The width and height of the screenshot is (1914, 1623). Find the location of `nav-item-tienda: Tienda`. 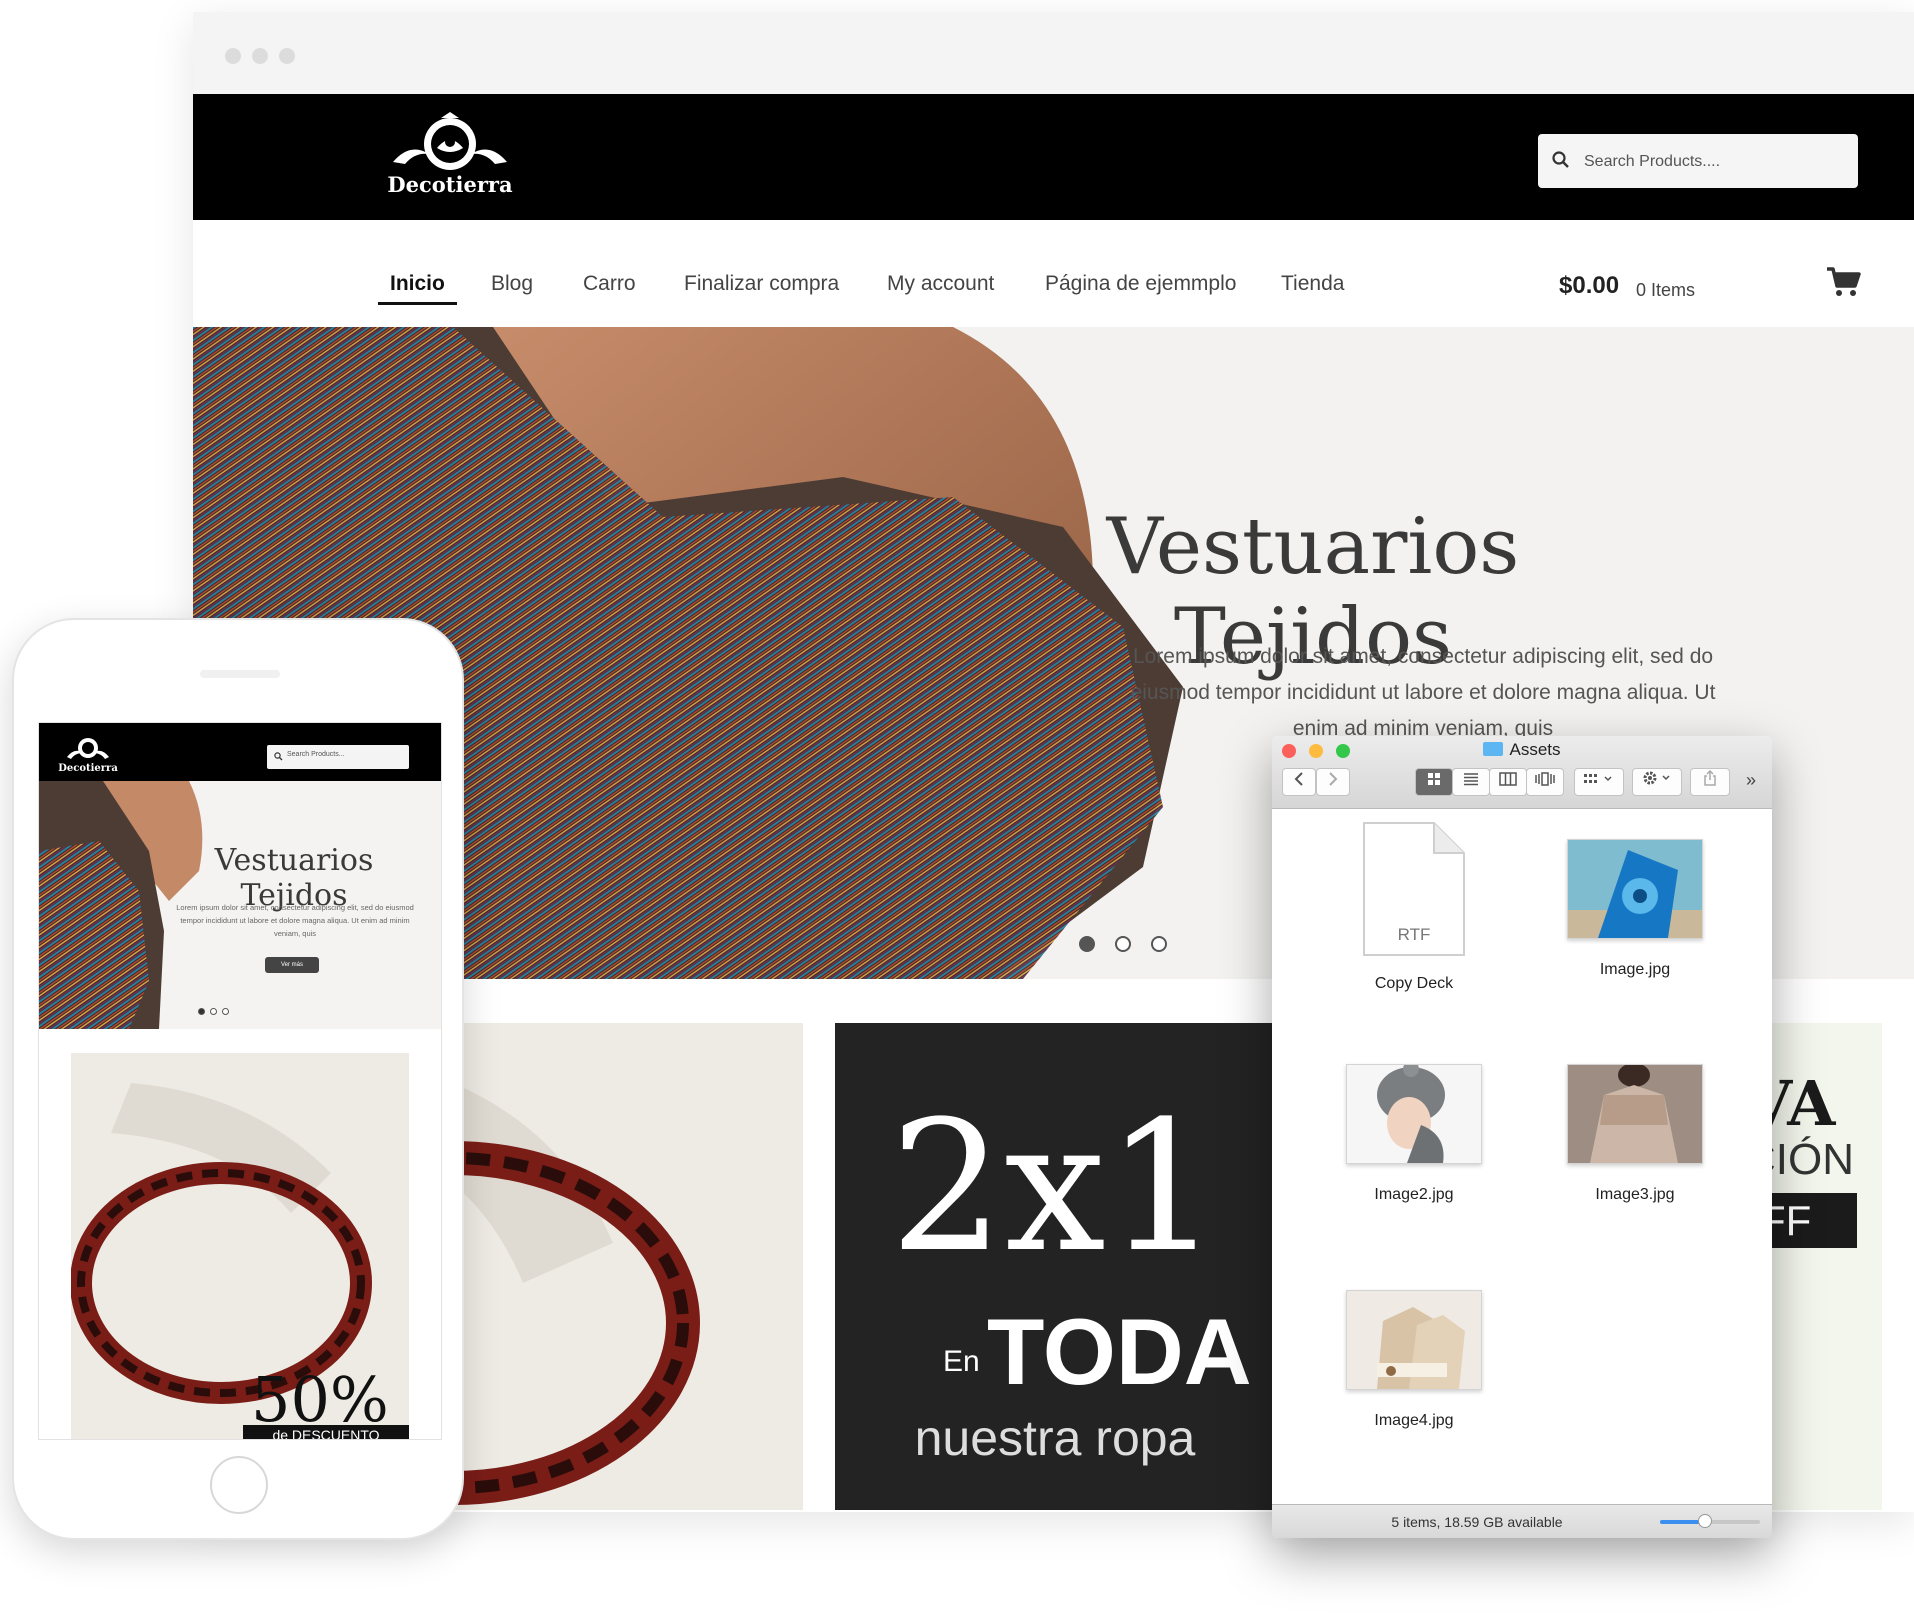

nav-item-tienda: Tienda is located at coordinates (1312, 284).